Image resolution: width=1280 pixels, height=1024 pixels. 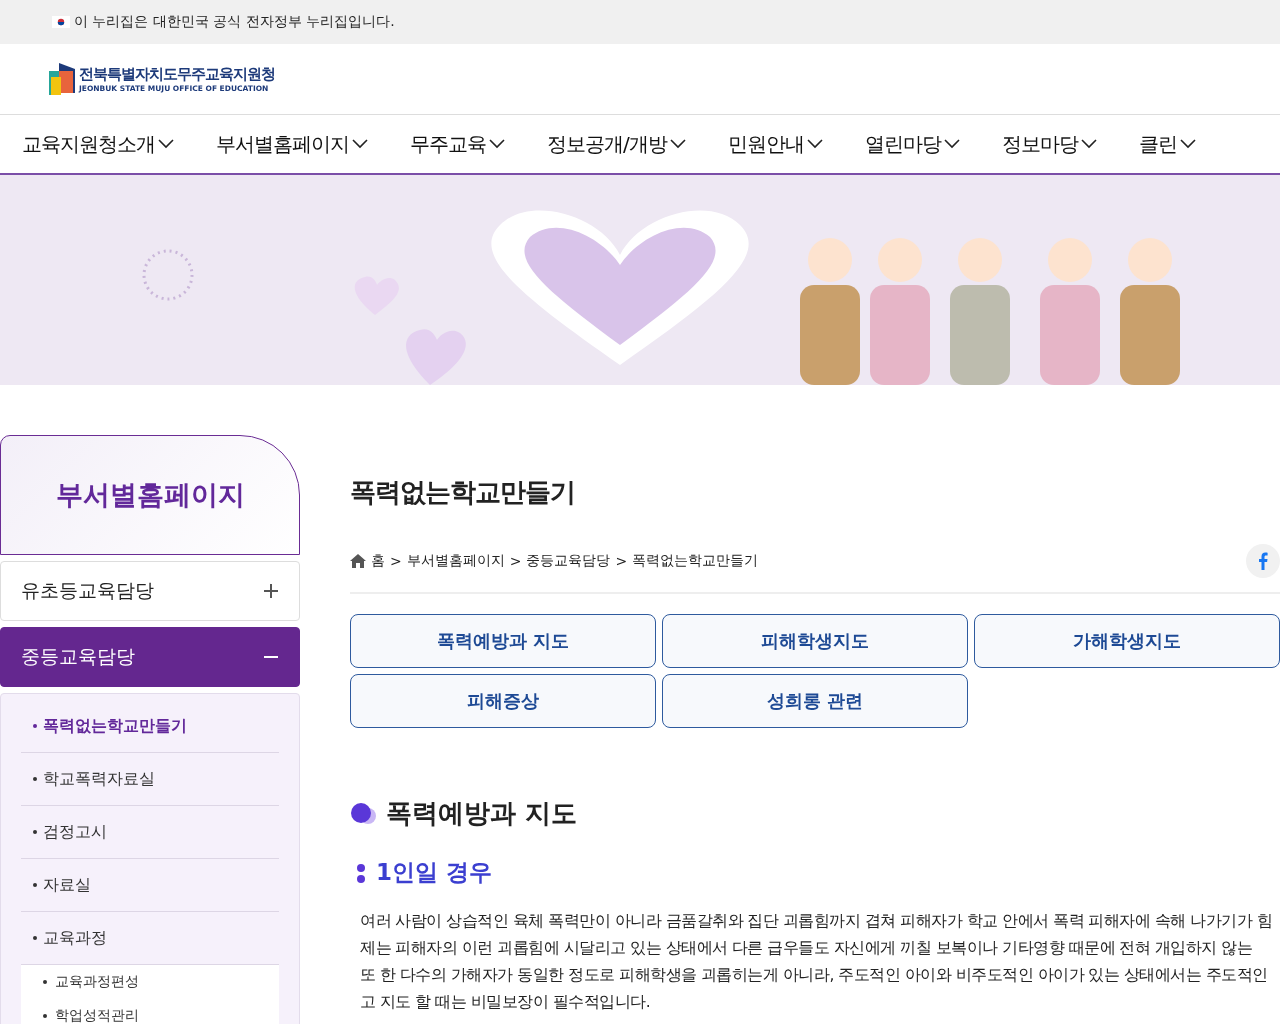 I want to click on nav-menu-item: 열린마당, so click(x=912, y=144).